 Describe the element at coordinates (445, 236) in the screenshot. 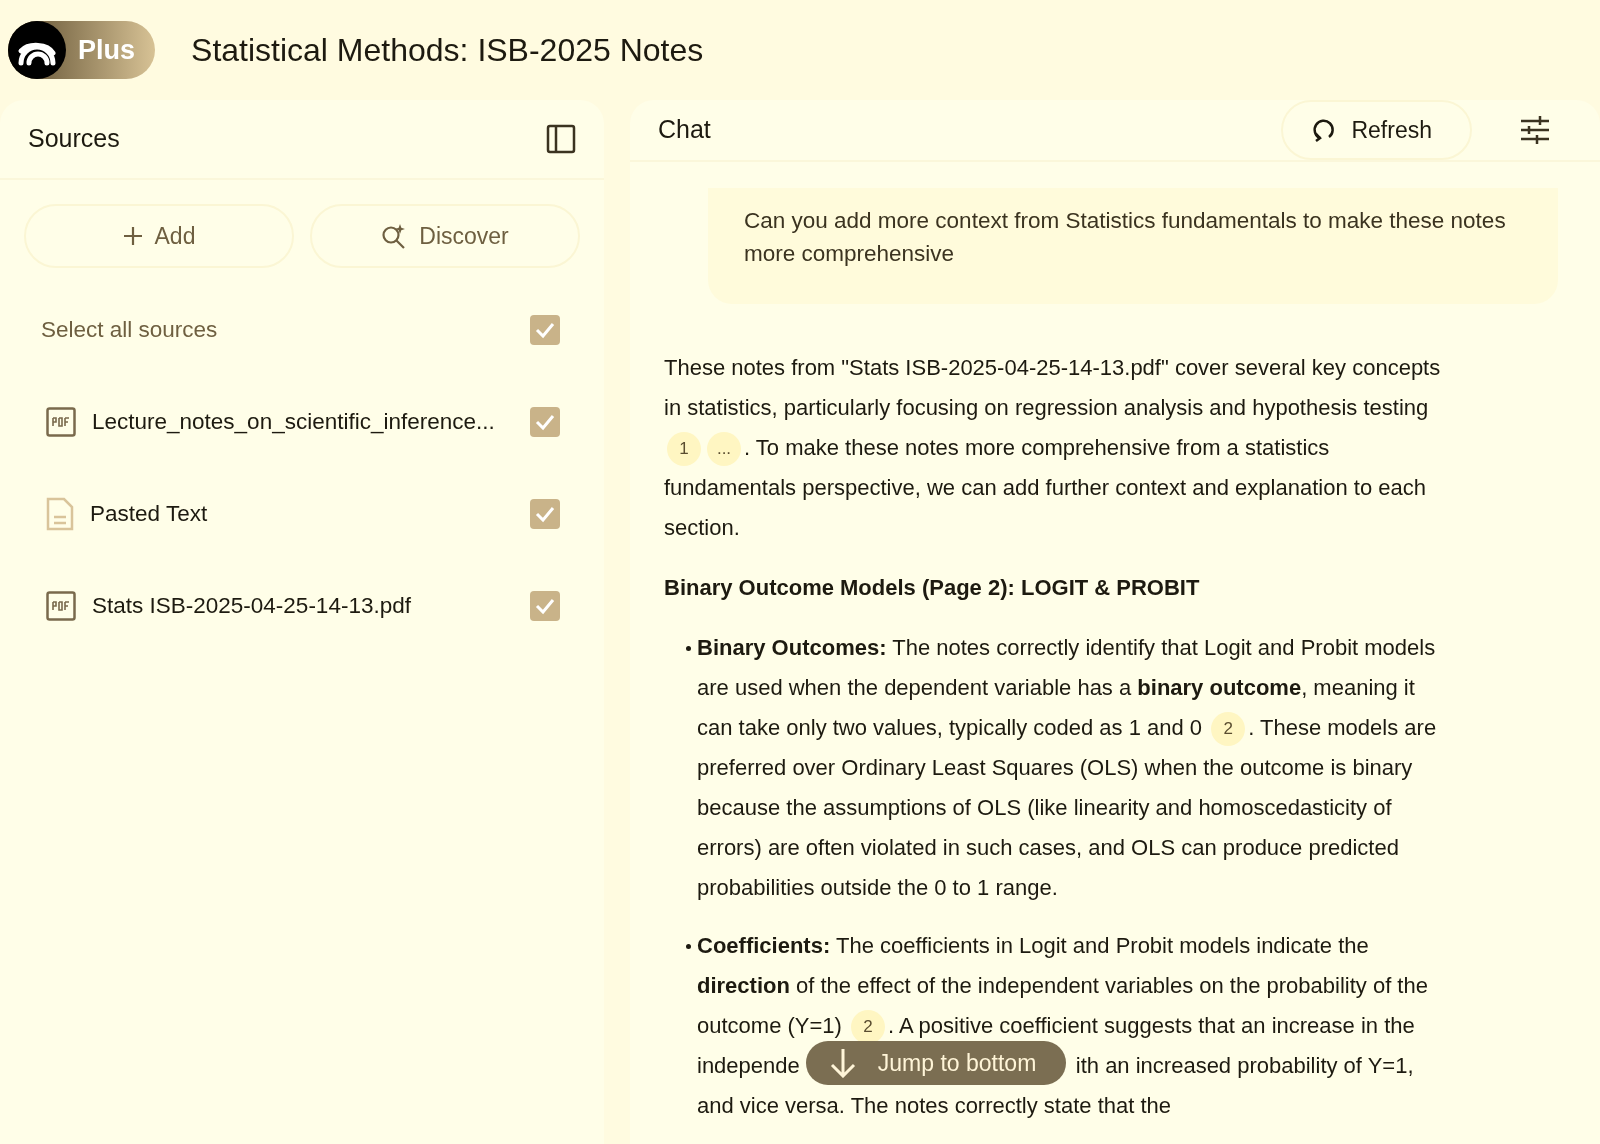

I see `discover-button: Discover` at that location.